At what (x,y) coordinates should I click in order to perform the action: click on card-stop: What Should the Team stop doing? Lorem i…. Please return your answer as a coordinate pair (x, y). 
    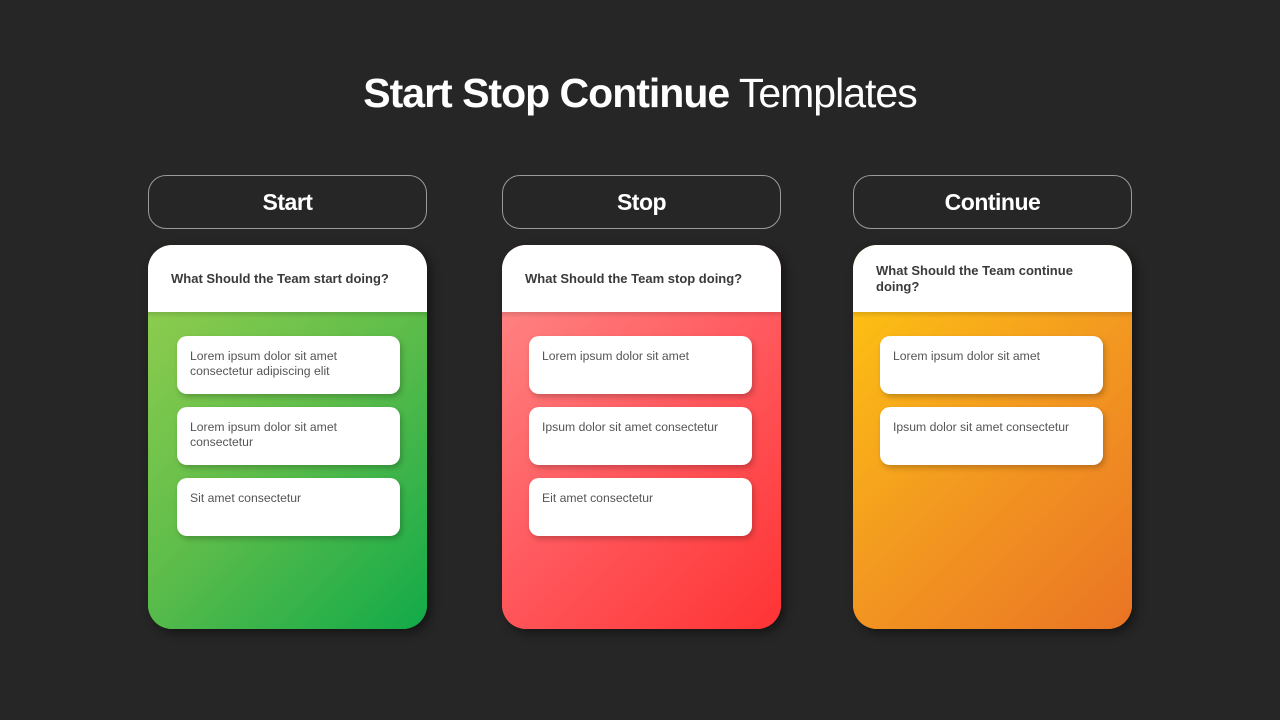
    Looking at the image, I should click on (641, 437).